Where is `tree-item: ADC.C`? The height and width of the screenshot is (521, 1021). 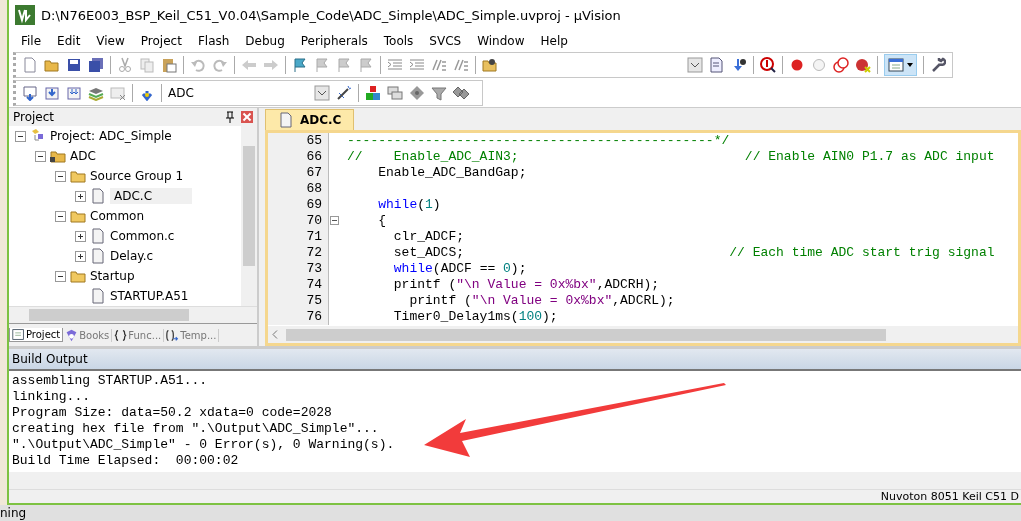 tree-item: ADC.C is located at coordinates (125, 196).